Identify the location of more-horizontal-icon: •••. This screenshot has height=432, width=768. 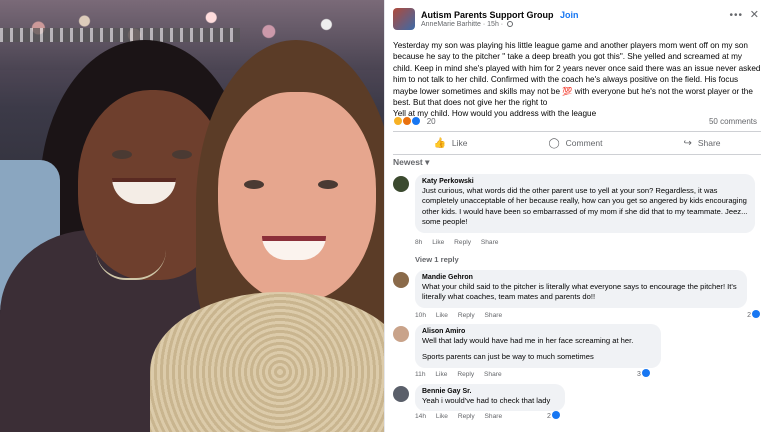
(736, 15).